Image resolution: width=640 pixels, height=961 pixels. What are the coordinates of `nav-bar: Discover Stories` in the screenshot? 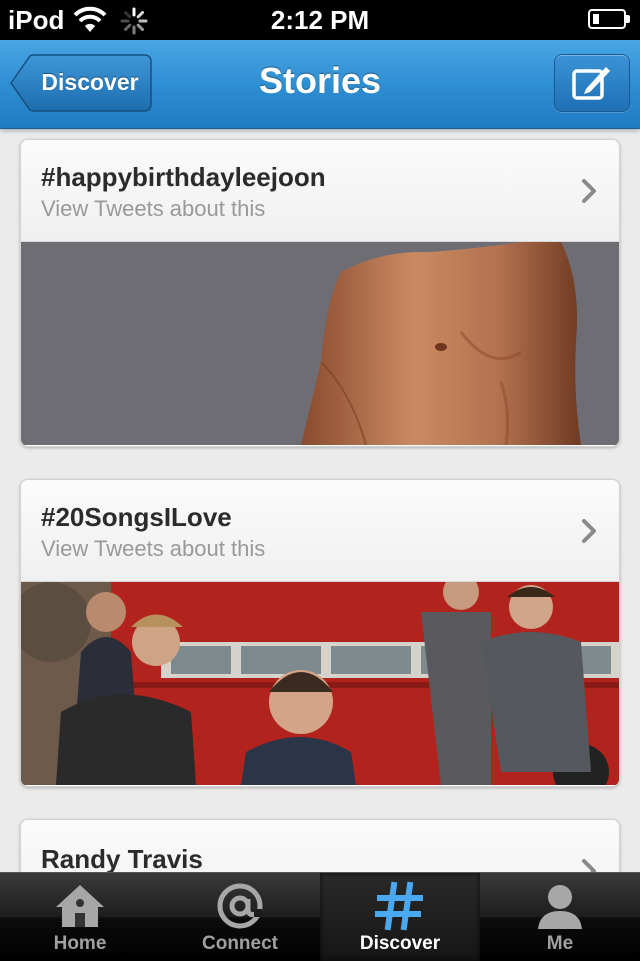 It's located at (320, 84).